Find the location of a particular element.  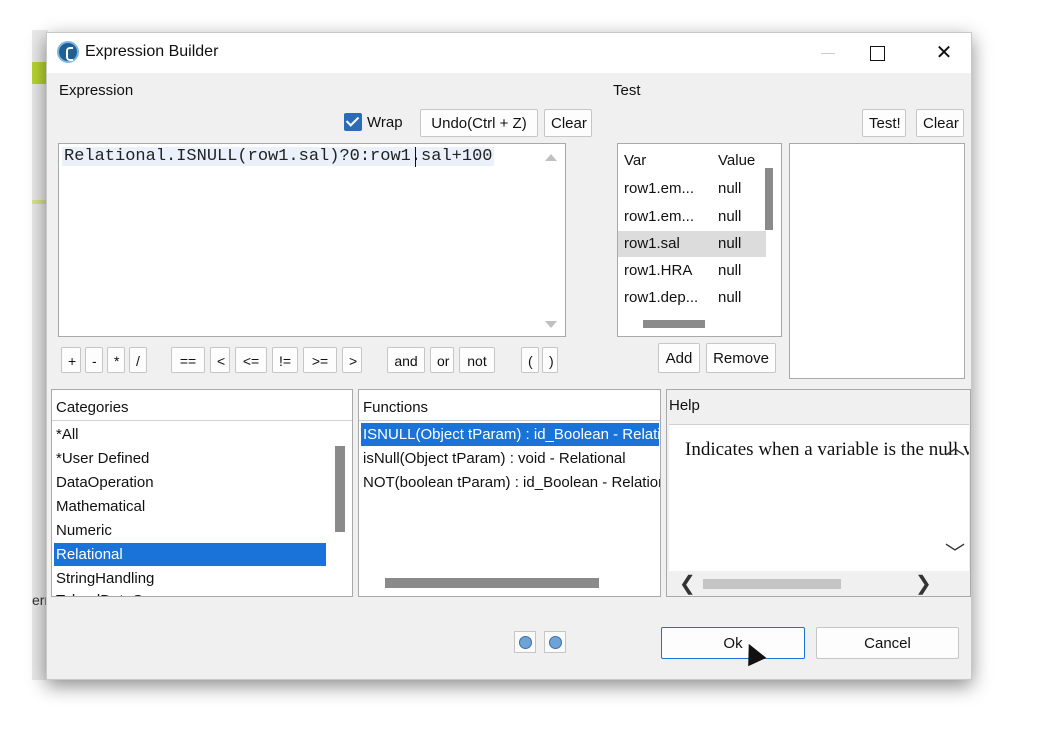

table-header: Var Value is located at coordinates (692, 161).